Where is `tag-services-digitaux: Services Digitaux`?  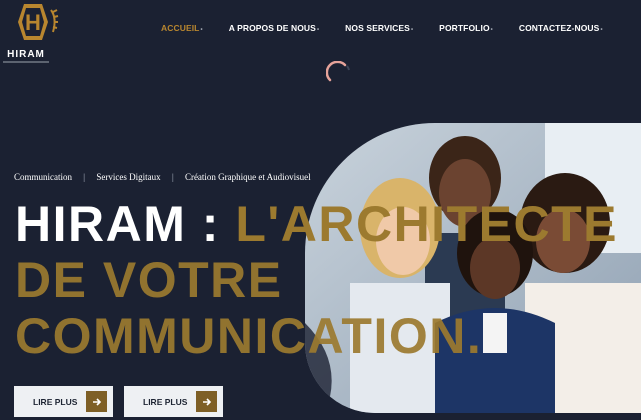 tag-services-digitaux: Services Digitaux is located at coordinates (128, 177).